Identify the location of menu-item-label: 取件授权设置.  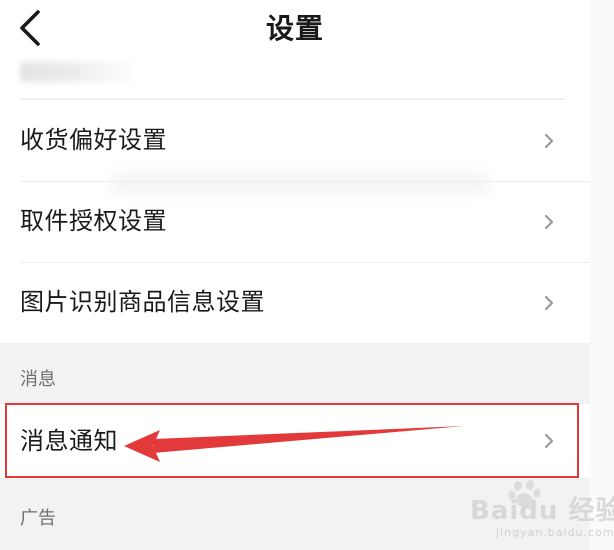
(93, 221).